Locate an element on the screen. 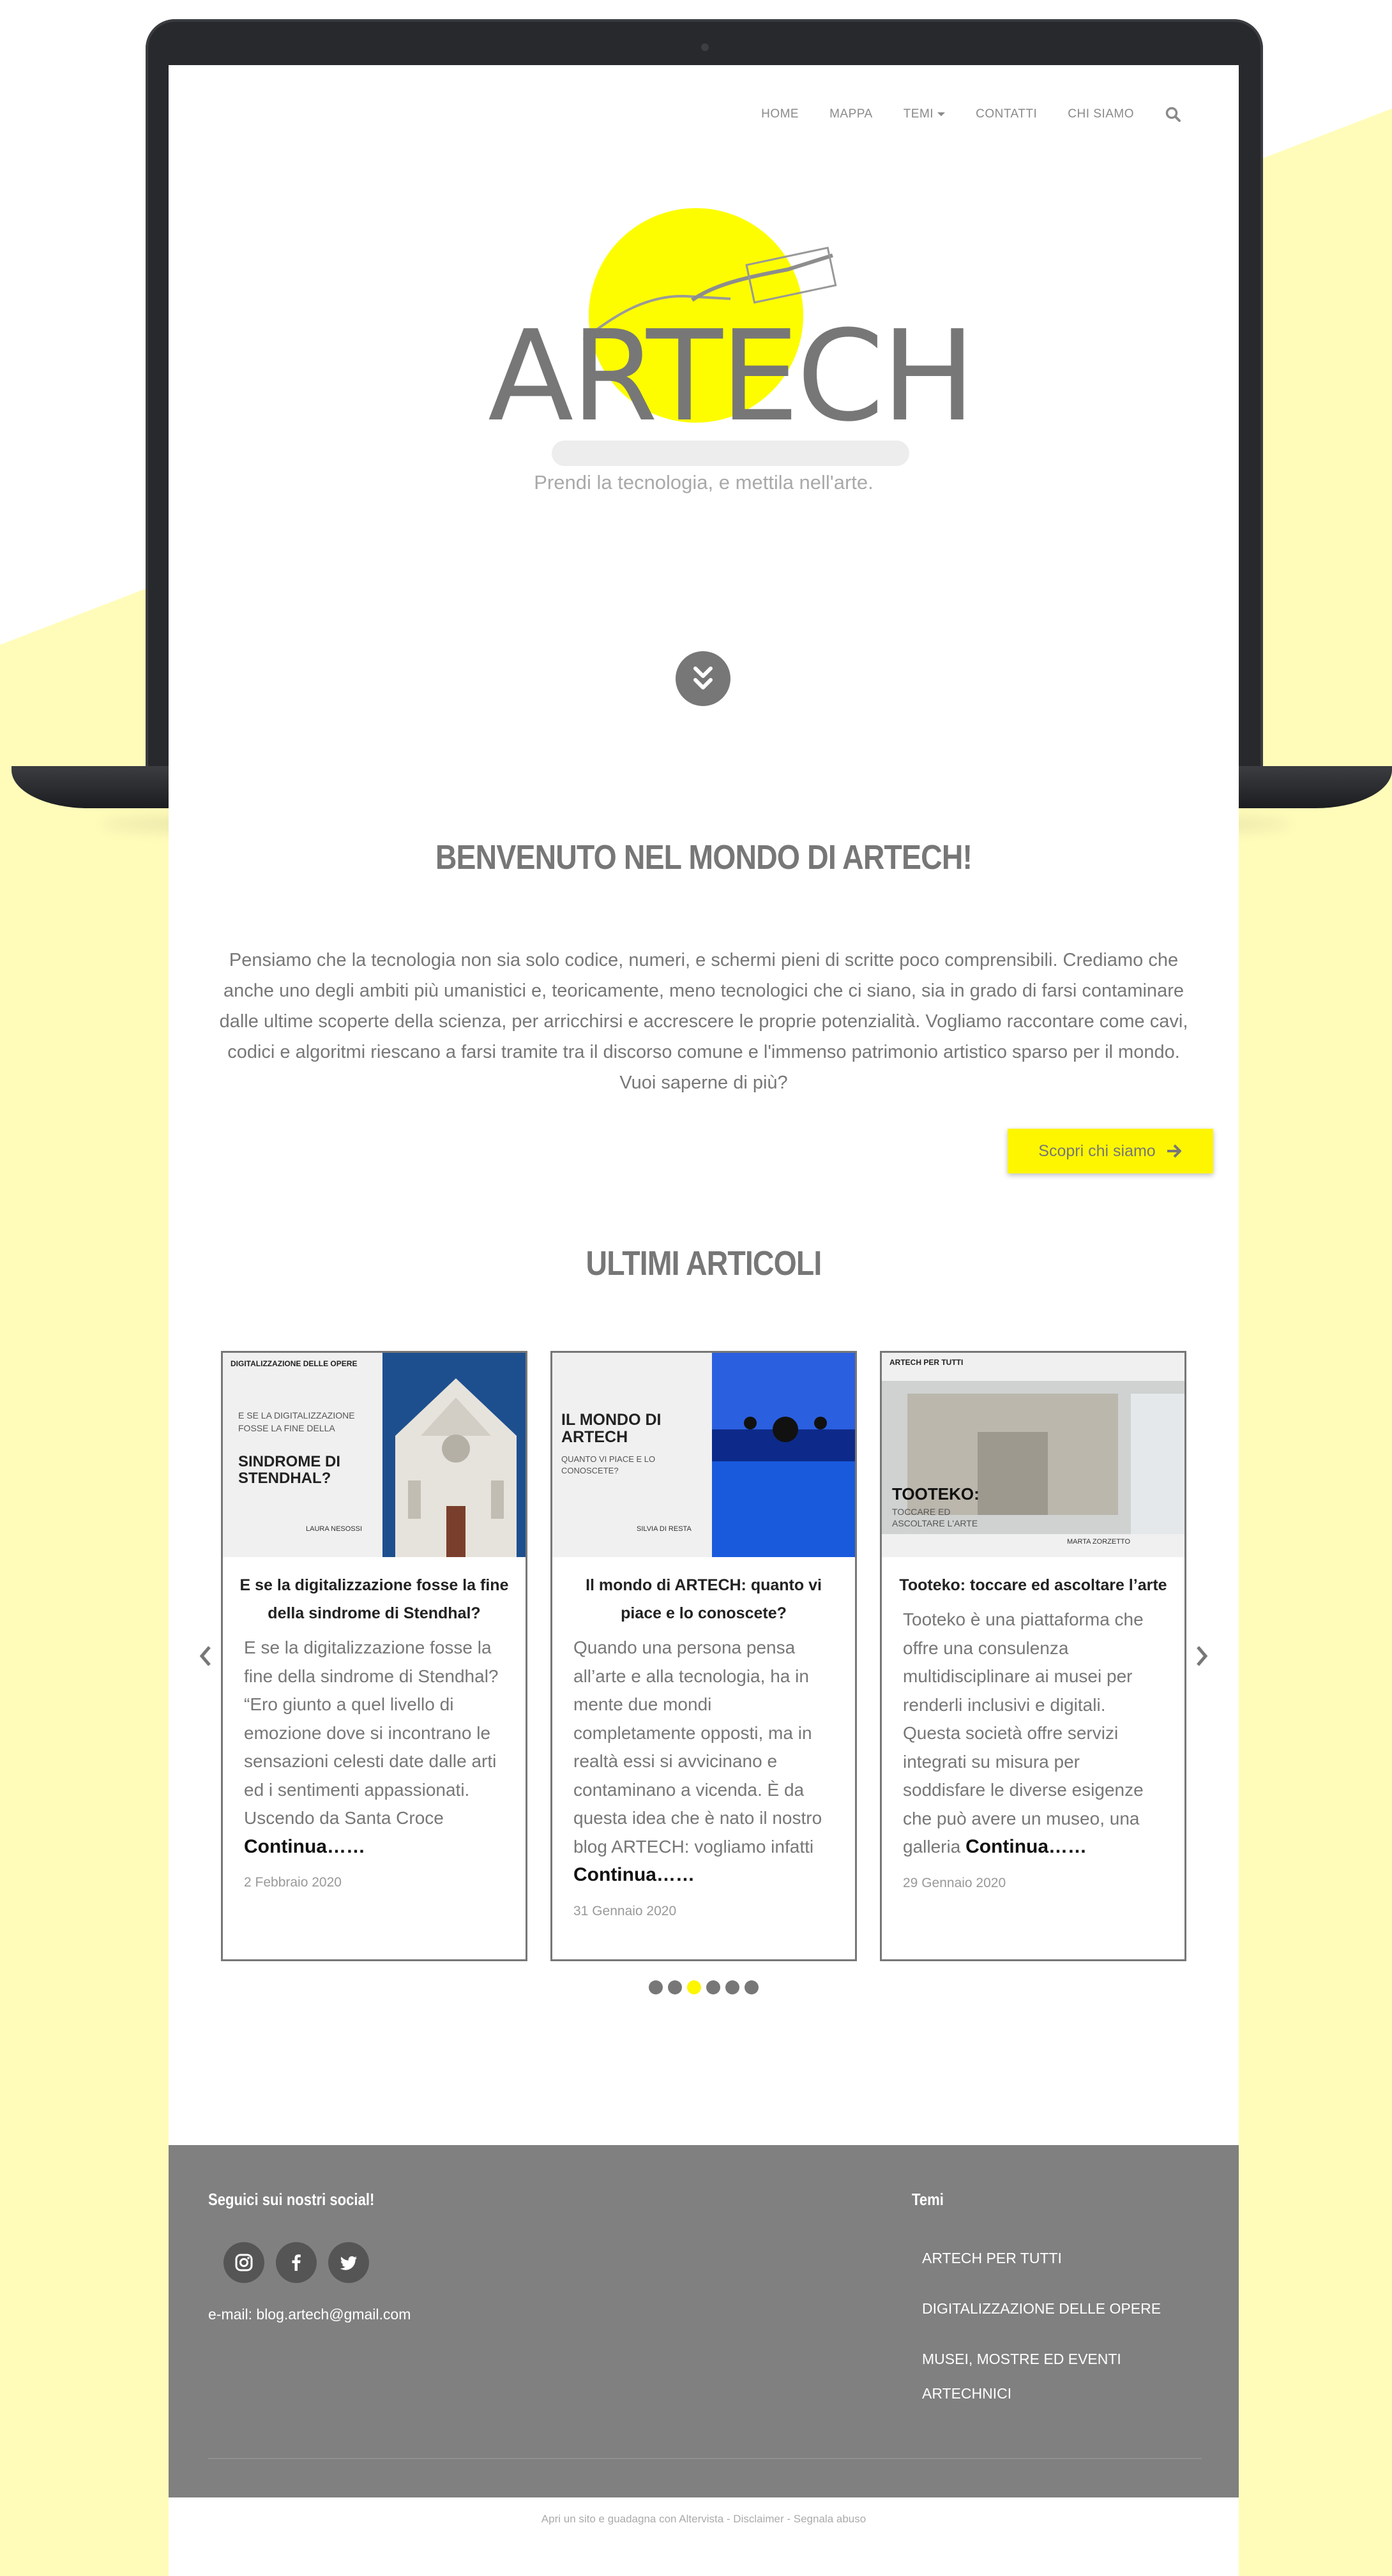 This screenshot has height=2576, width=1392. thumb-author: SILVIA DI RESTA is located at coordinates (664, 1529).